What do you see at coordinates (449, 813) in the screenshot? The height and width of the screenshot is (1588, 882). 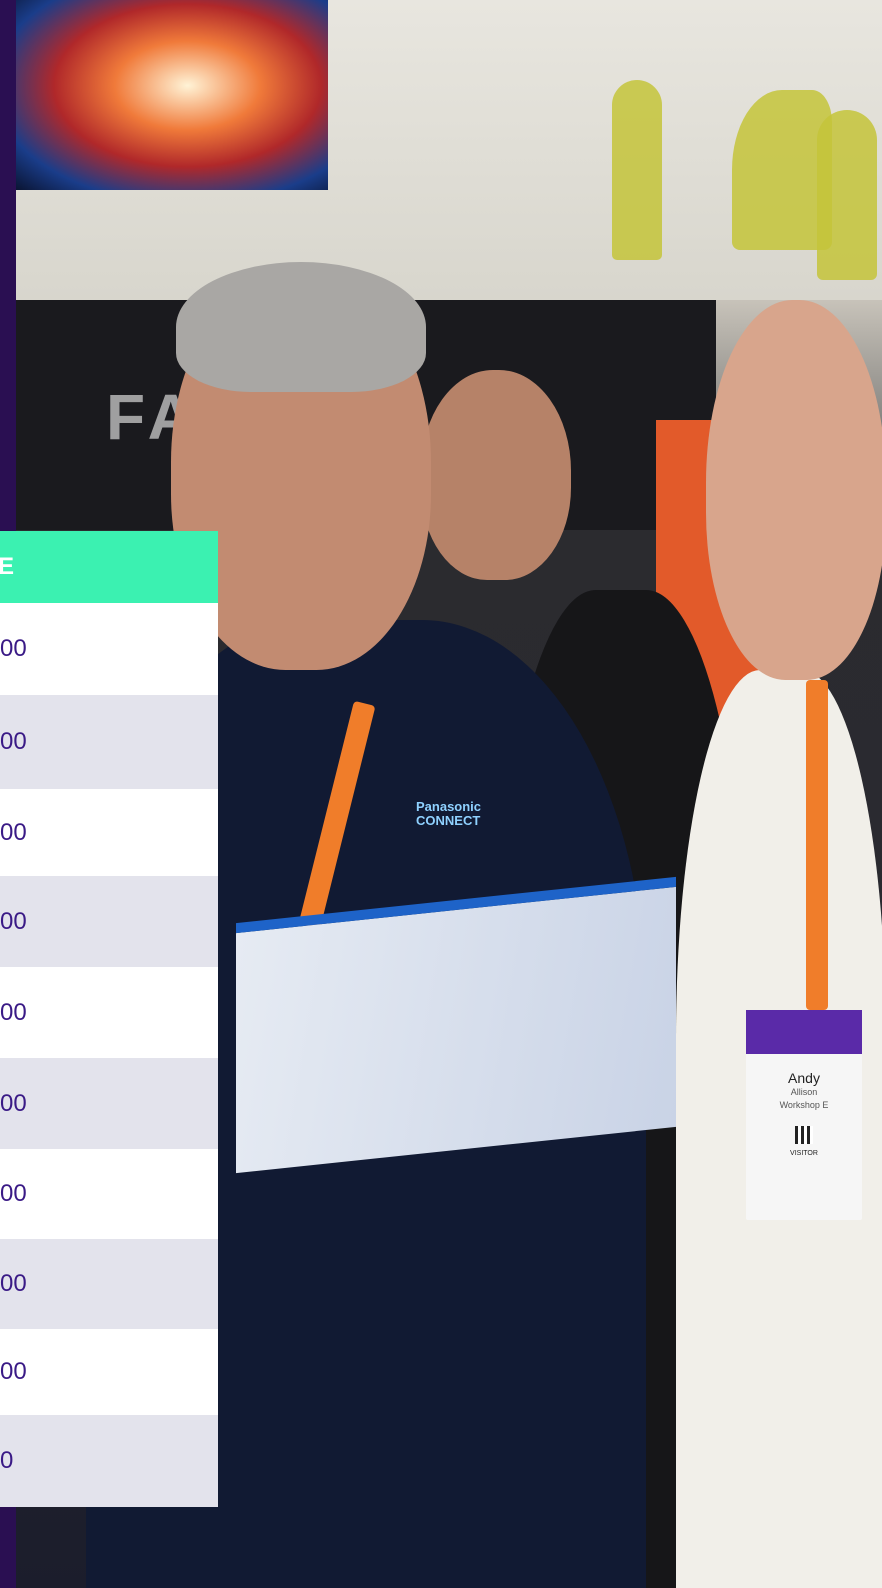 I see `shirt-logo: Panasonic CONNECT` at bounding box center [449, 813].